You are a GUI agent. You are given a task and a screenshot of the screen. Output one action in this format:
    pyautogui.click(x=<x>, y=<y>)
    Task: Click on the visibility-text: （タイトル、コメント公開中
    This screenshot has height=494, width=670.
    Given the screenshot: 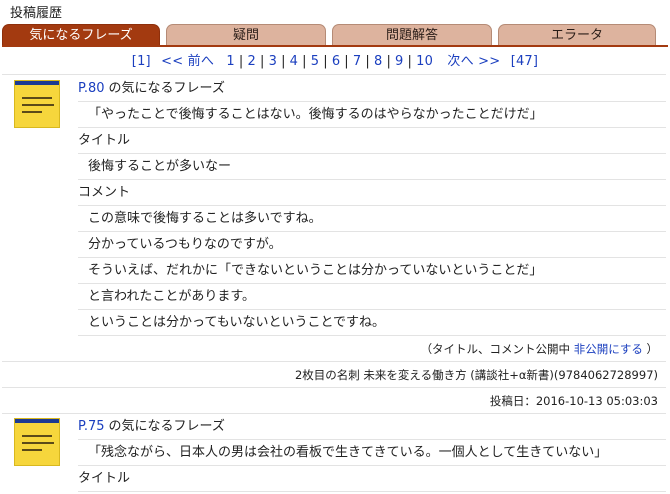 What is the action you would take?
    pyautogui.click(x=495, y=349)
    